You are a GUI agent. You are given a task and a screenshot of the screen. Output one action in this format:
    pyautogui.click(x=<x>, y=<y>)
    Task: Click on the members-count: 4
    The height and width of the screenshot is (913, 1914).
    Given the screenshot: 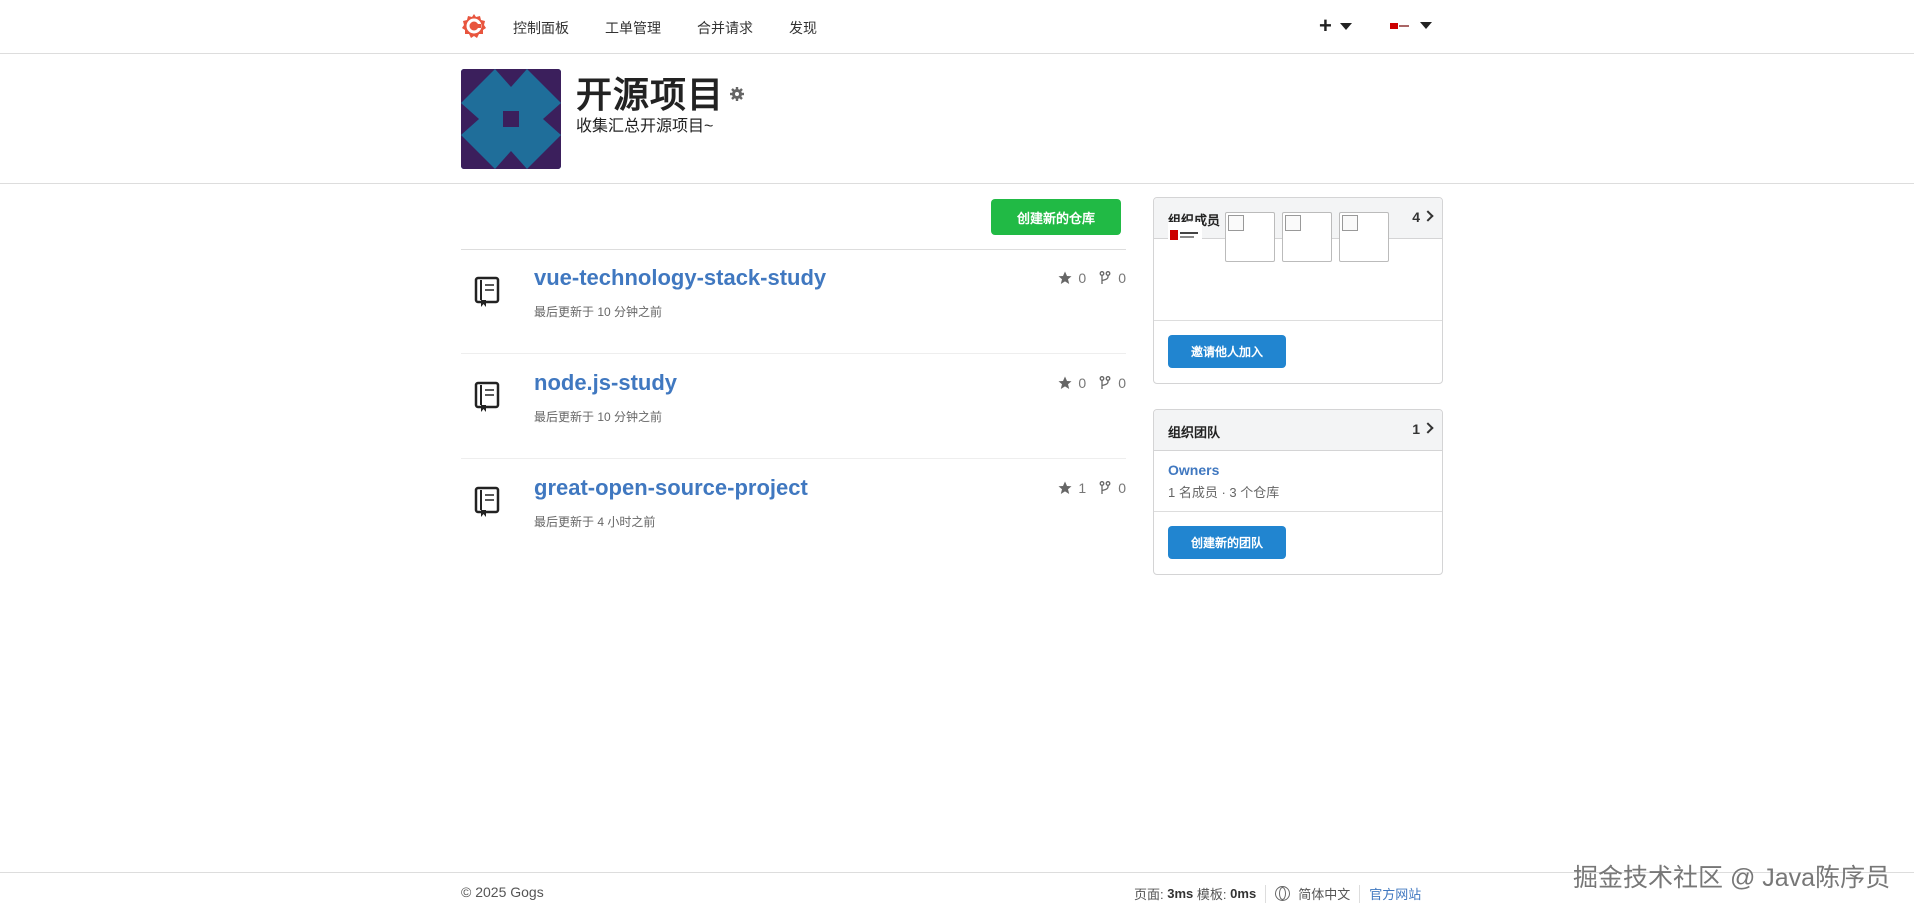 What is the action you would take?
    pyautogui.click(x=1416, y=217)
    